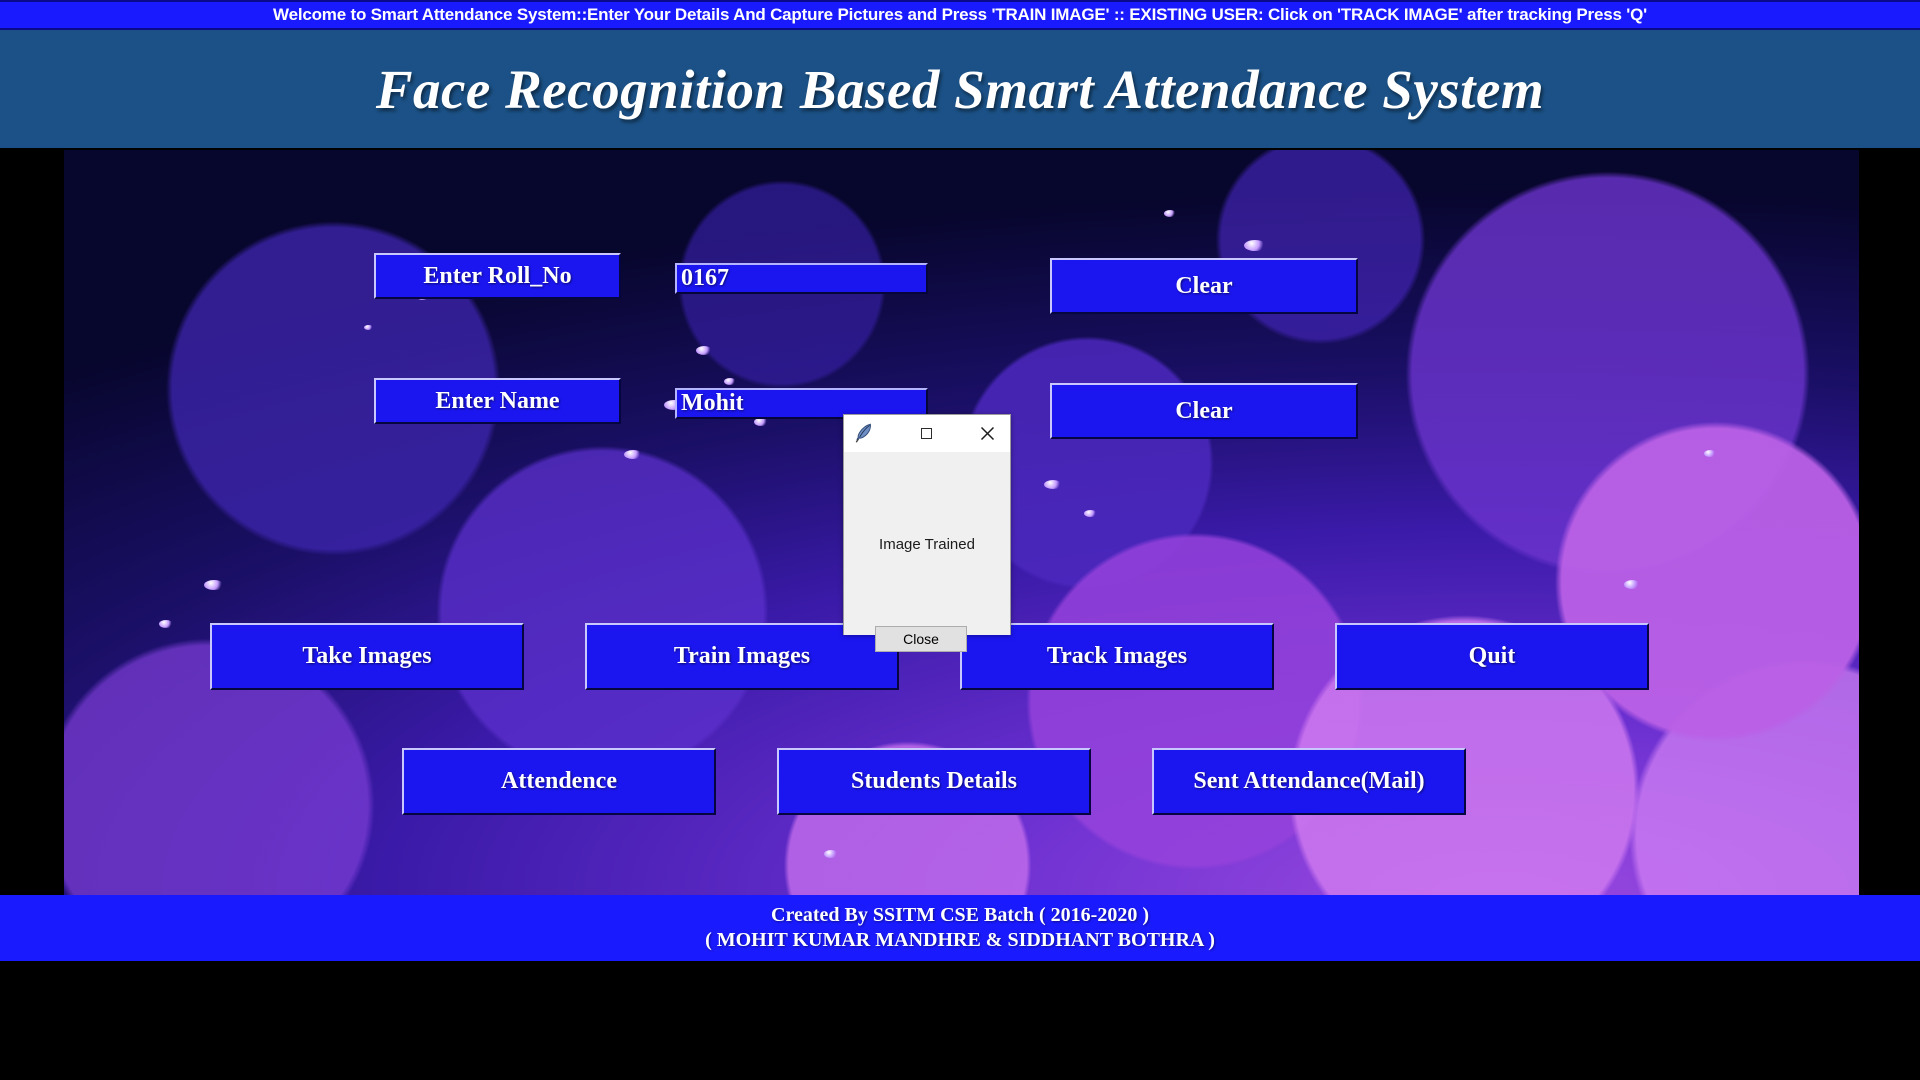 The width and height of the screenshot is (1920, 1080). I want to click on take-images-button: Take Images, so click(367, 656).